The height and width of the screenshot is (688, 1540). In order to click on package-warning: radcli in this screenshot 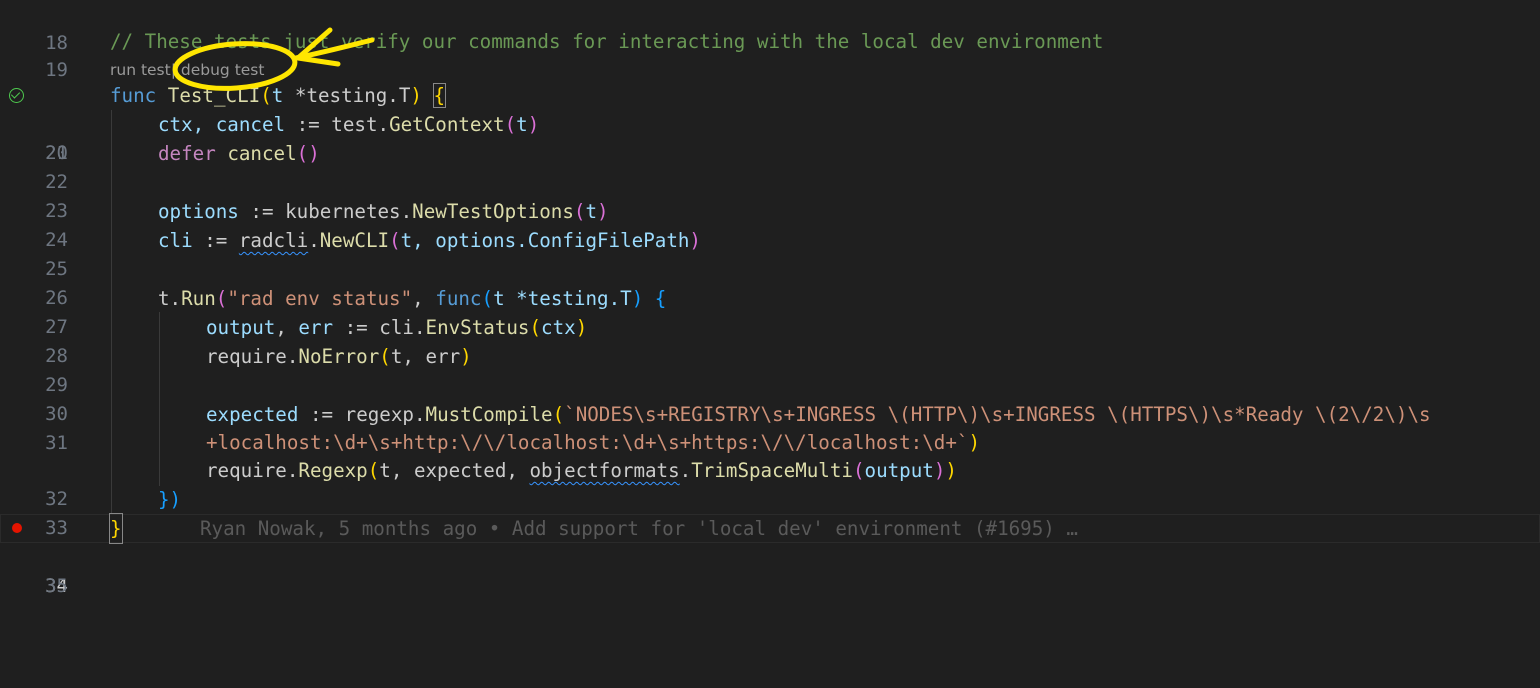, I will do `click(273, 240)`.